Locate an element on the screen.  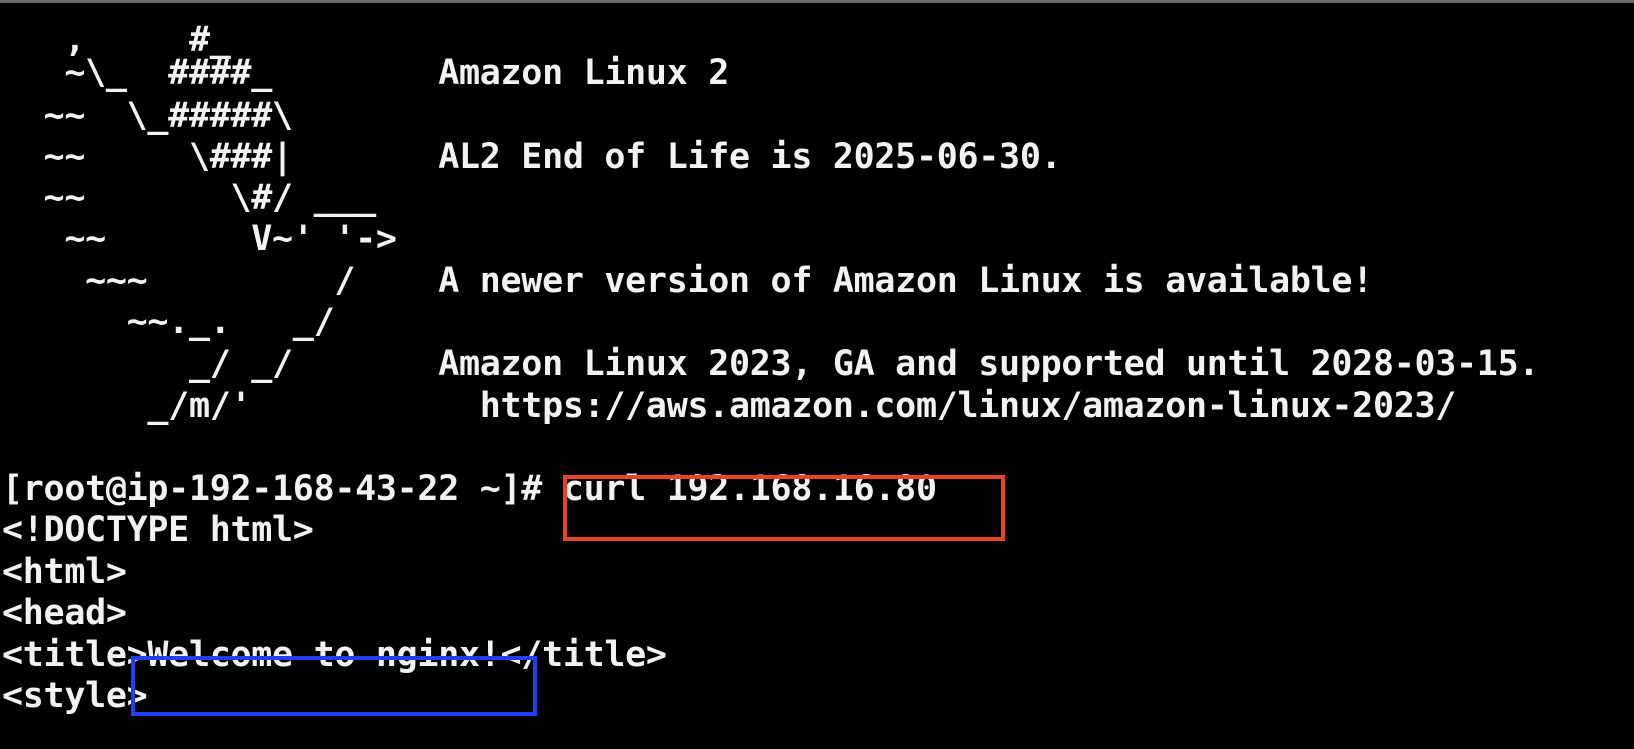
motd-line-amazon-linux-2: ~\_ ####_ Amazon Linux 2 is located at coordinates (366, 73).